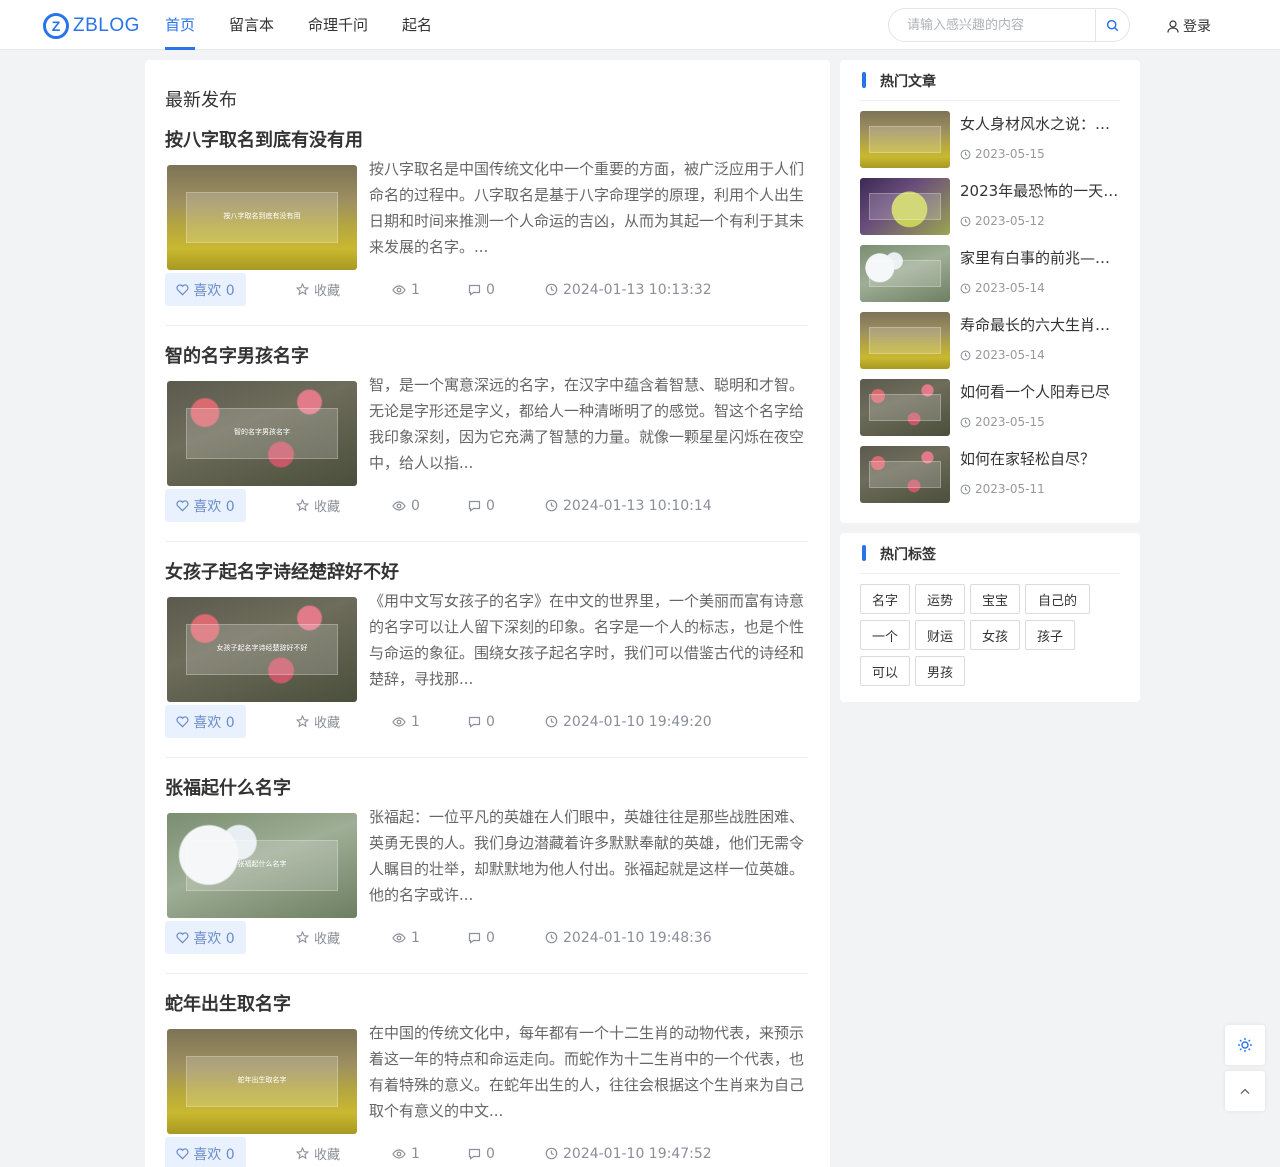 This screenshot has height=1167, width=1280. Describe the element at coordinates (990, 140) in the screenshot. I see `hot-article-item: 女人身材风水之说：是否影响运势呢？ 2023-05-15` at that location.